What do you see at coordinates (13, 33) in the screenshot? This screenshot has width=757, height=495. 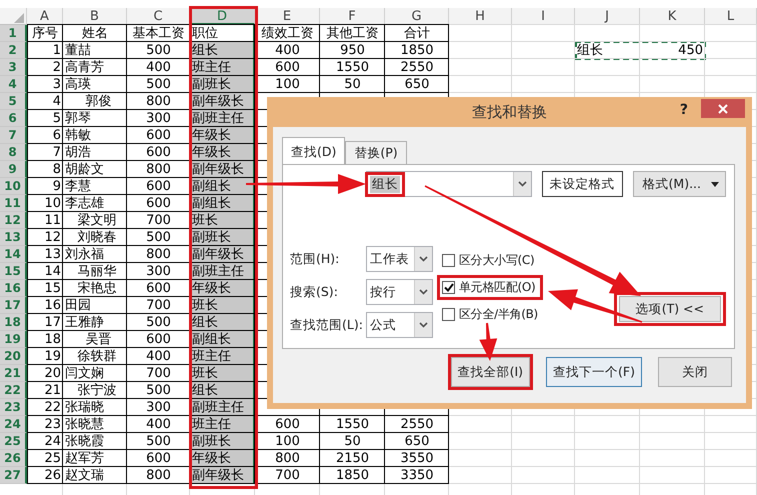 I see `row-header: 1` at bounding box center [13, 33].